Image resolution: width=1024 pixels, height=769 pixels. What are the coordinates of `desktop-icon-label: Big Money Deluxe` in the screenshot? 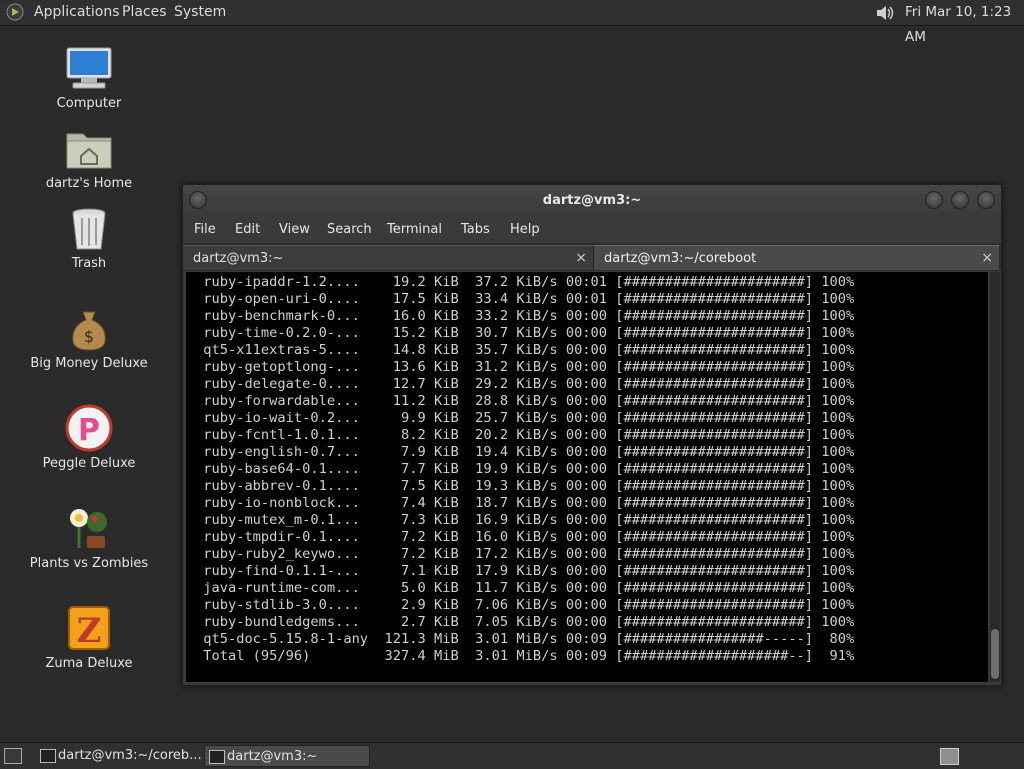 It's located at (89, 363).